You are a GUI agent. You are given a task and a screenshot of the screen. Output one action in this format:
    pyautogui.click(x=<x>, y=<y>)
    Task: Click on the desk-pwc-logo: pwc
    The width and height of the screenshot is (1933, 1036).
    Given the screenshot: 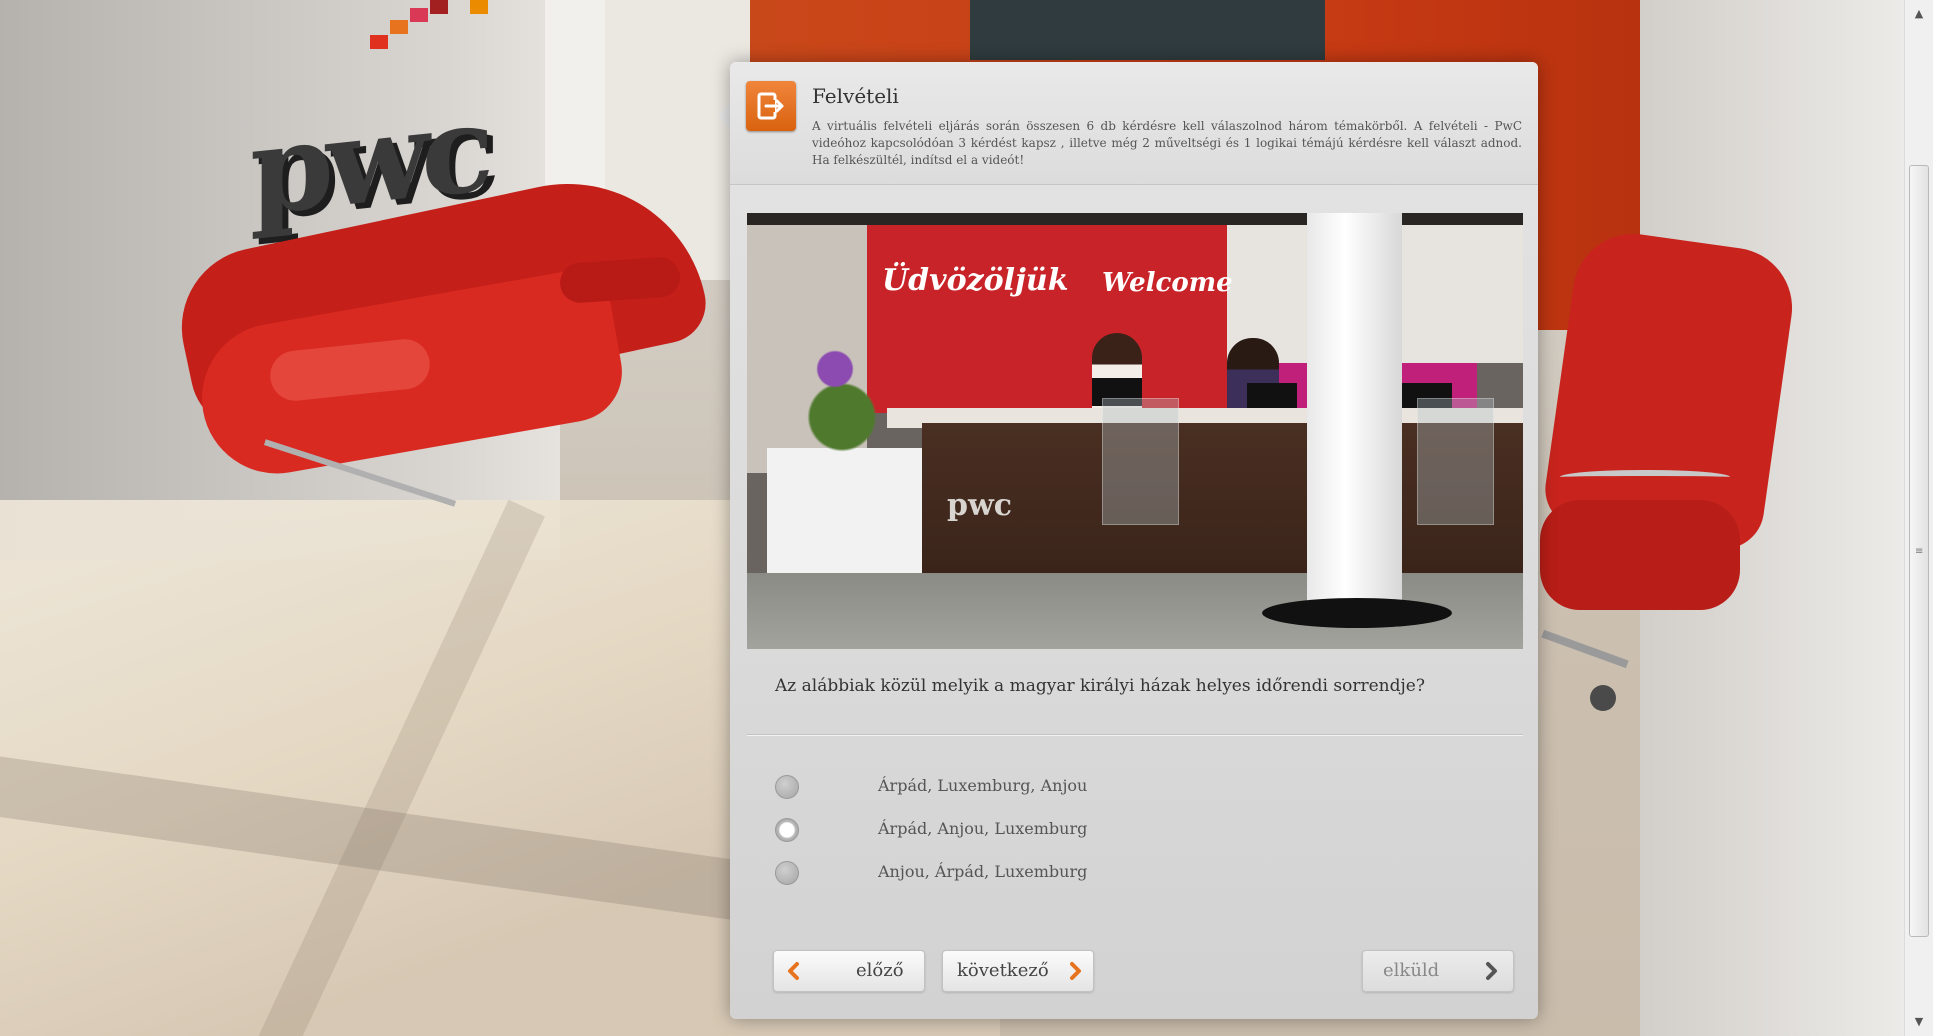 What is the action you would take?
    pyautogui.click(x=980, y=505)
    